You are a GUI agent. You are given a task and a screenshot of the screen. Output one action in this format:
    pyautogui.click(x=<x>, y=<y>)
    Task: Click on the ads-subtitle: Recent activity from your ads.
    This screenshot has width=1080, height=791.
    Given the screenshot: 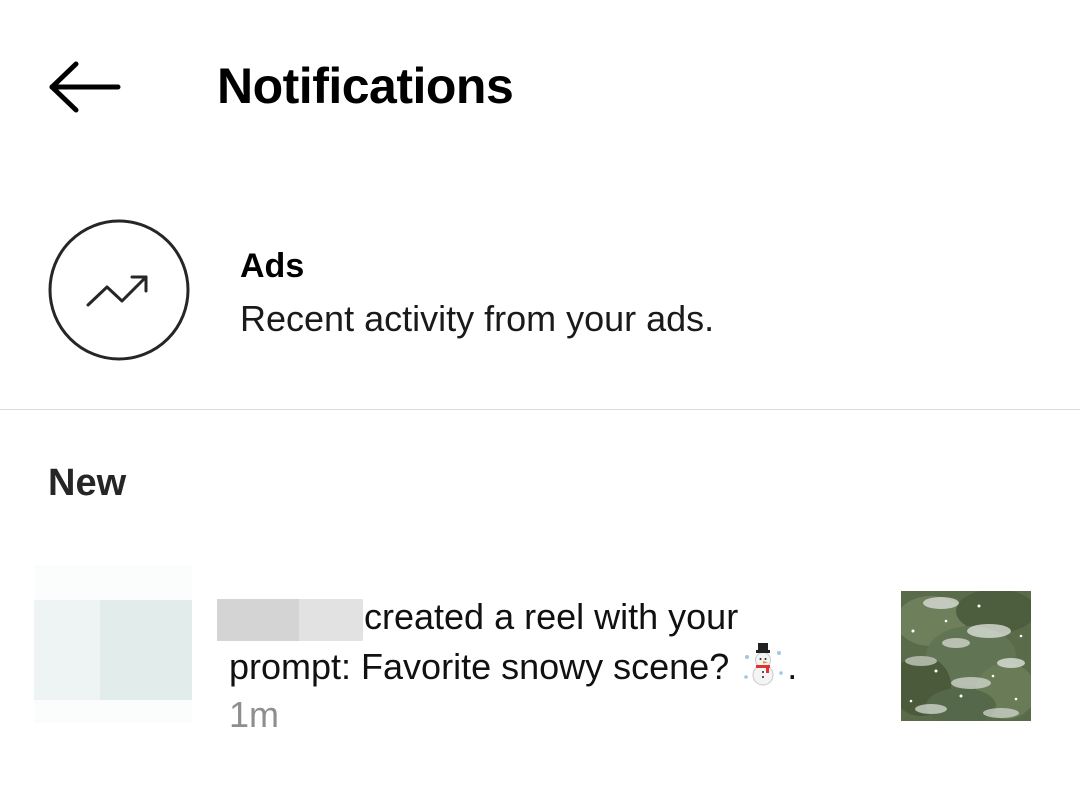 What is the action you would take?
    pyautogui.click(x=477, y=318)
    